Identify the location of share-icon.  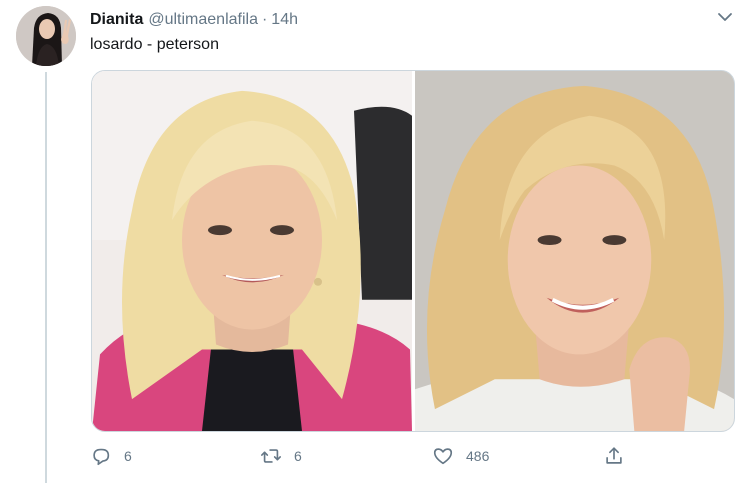
(614, 455).